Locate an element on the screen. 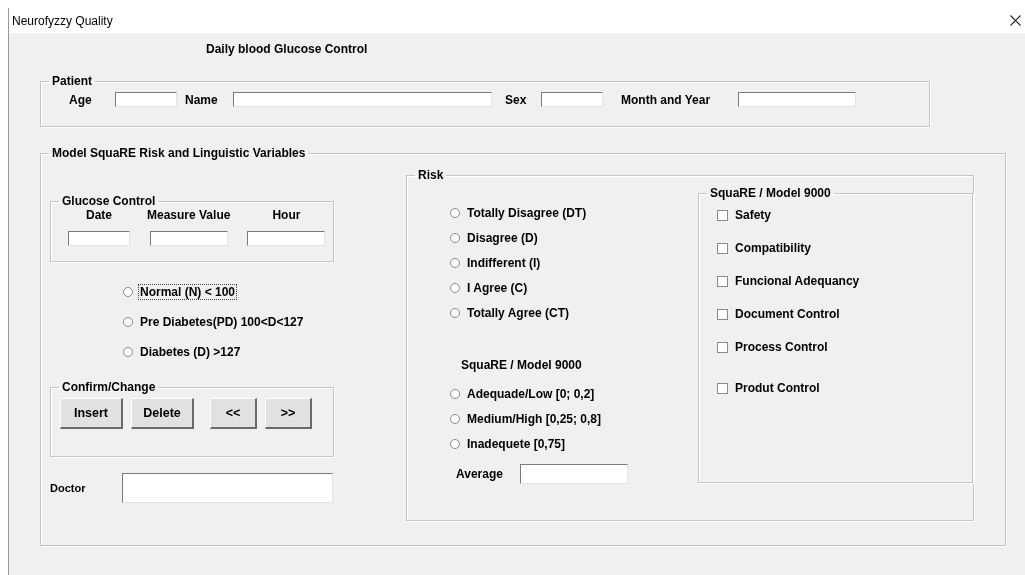 The image size is (1025, 575). field-label: Doctor is located at coordinates (68, 488).